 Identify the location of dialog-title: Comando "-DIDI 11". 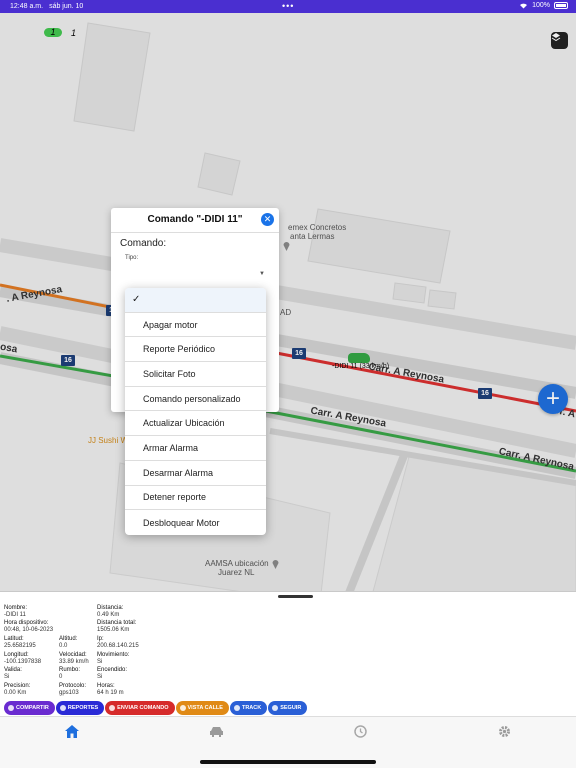
(195, 219).